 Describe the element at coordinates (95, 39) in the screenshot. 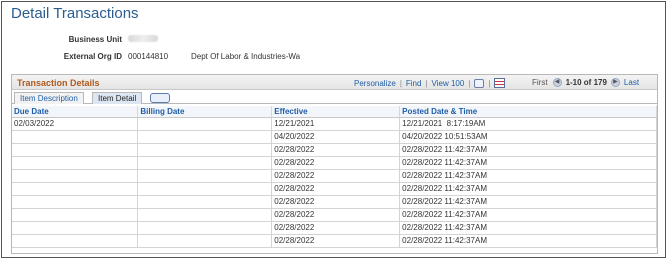

I see `business-unit-label: Business Unit` at that location.